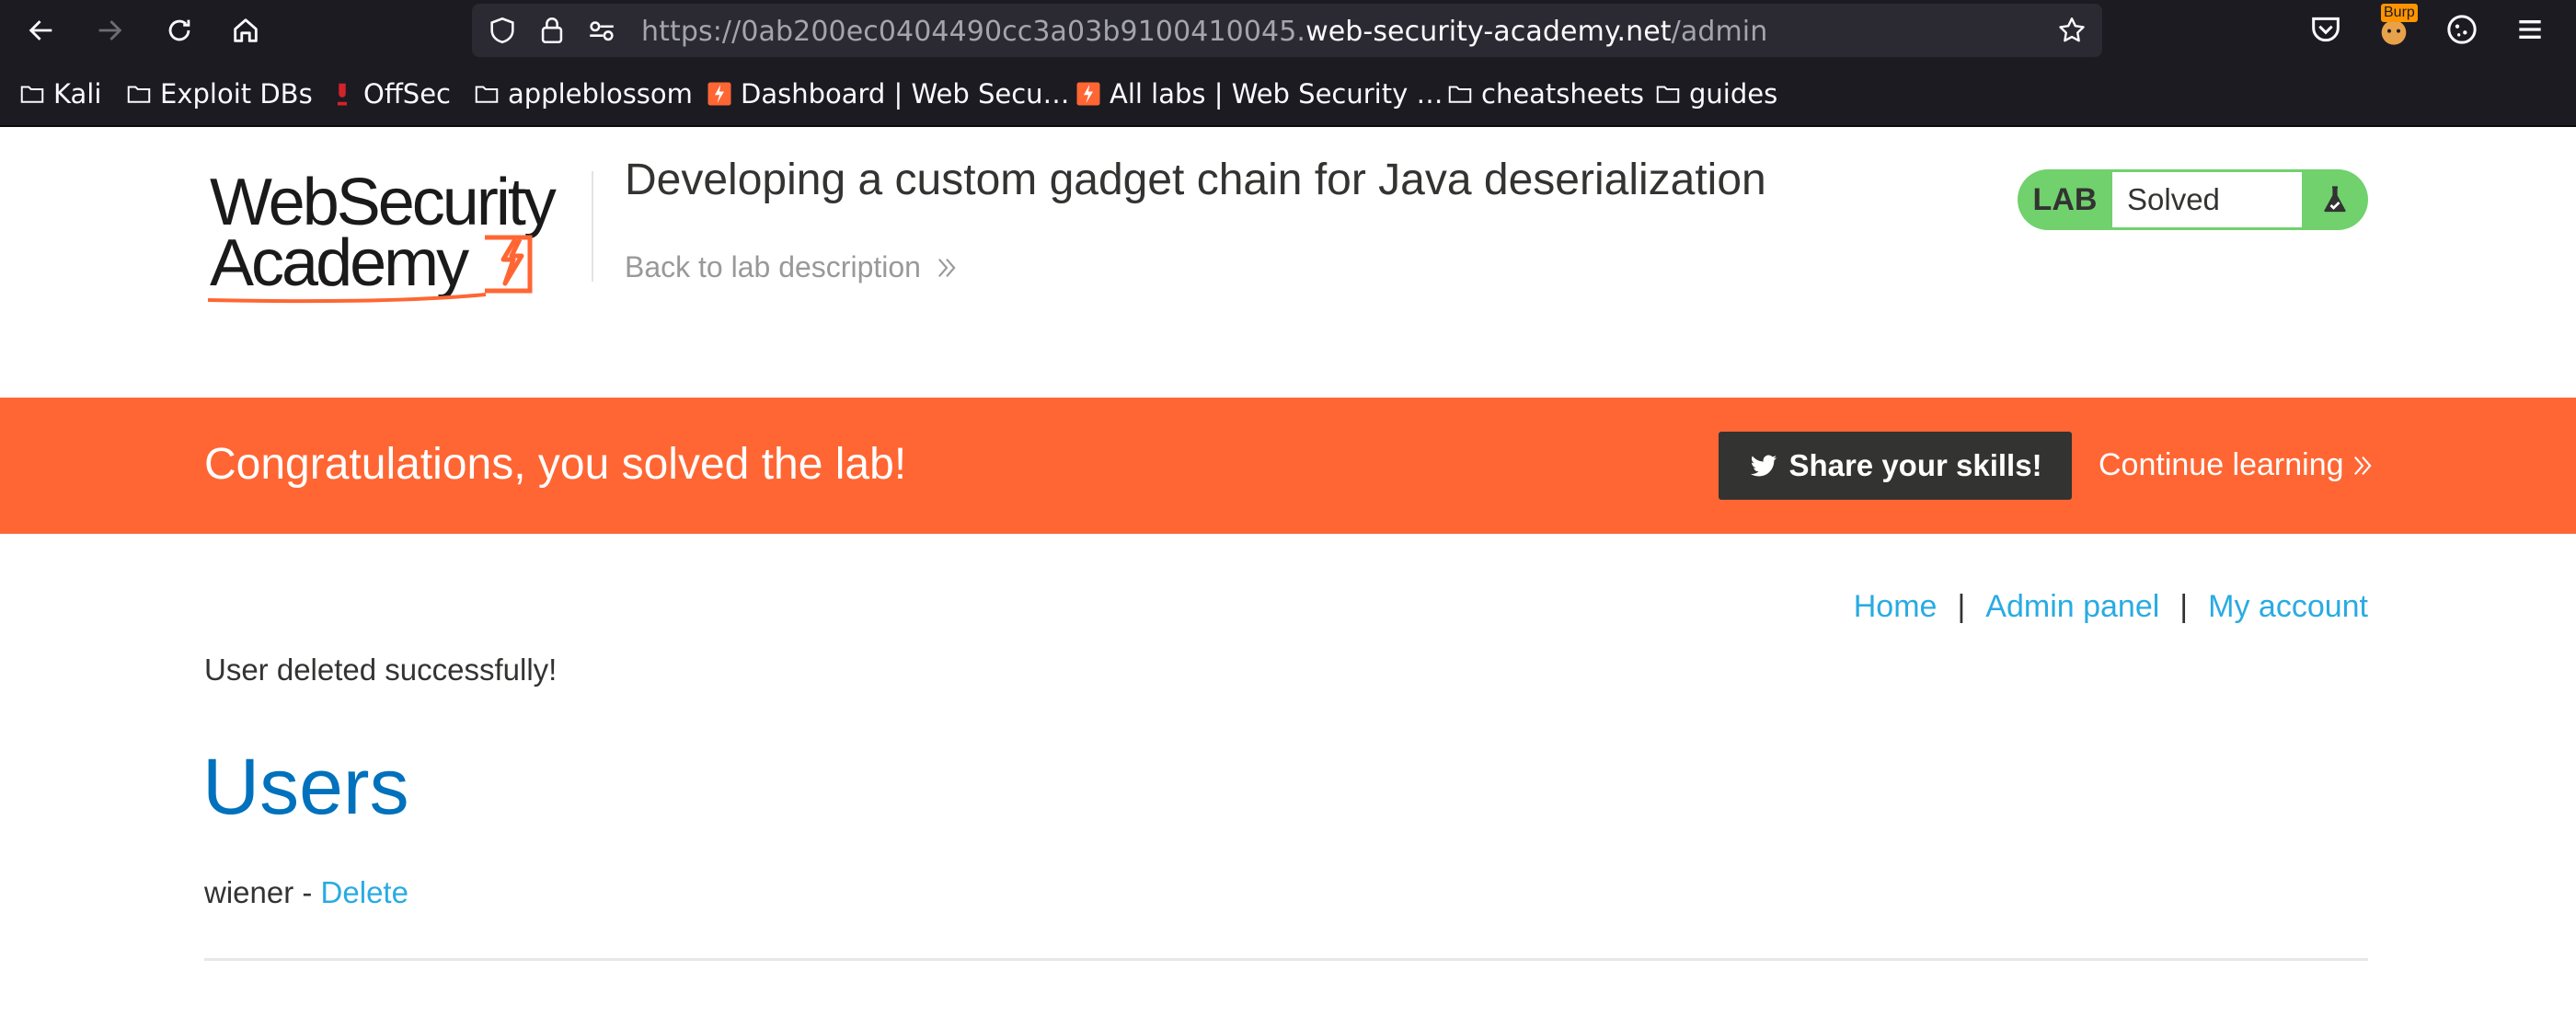 This screenshot has width=2576, height=1017. I want to click on back-to-lab-link: Back to lab description, so click(792, 267).